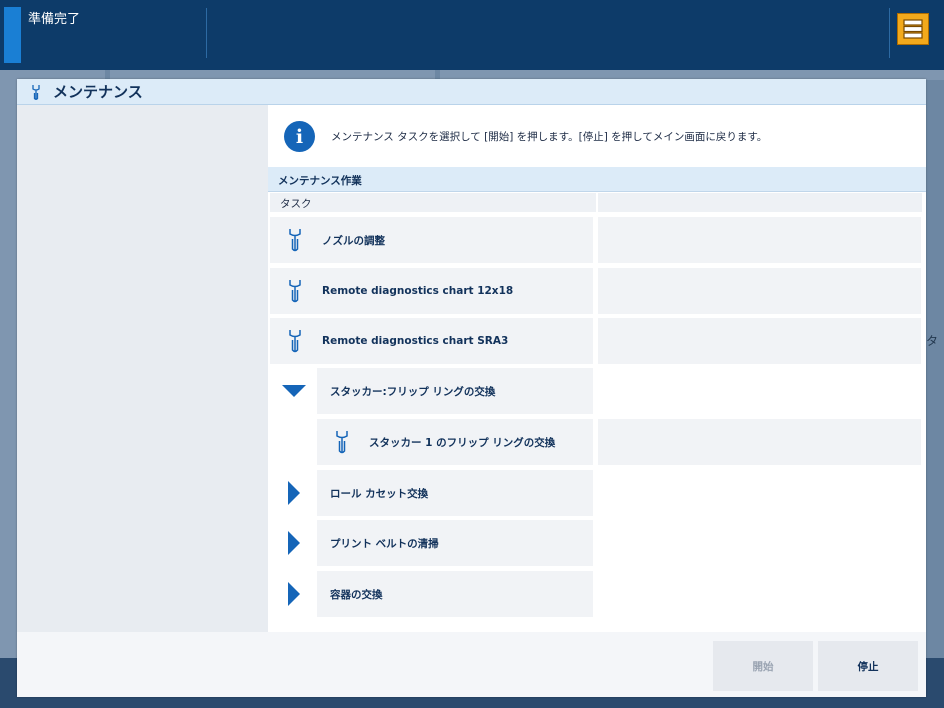 Image resolution: width=944 pixels, height=708 pixels. What do you see at coordinates (597, 341) in the screenshot?
I see `task-row: Remote diagnostics chart SRA3` at bounding box center [597, 341].